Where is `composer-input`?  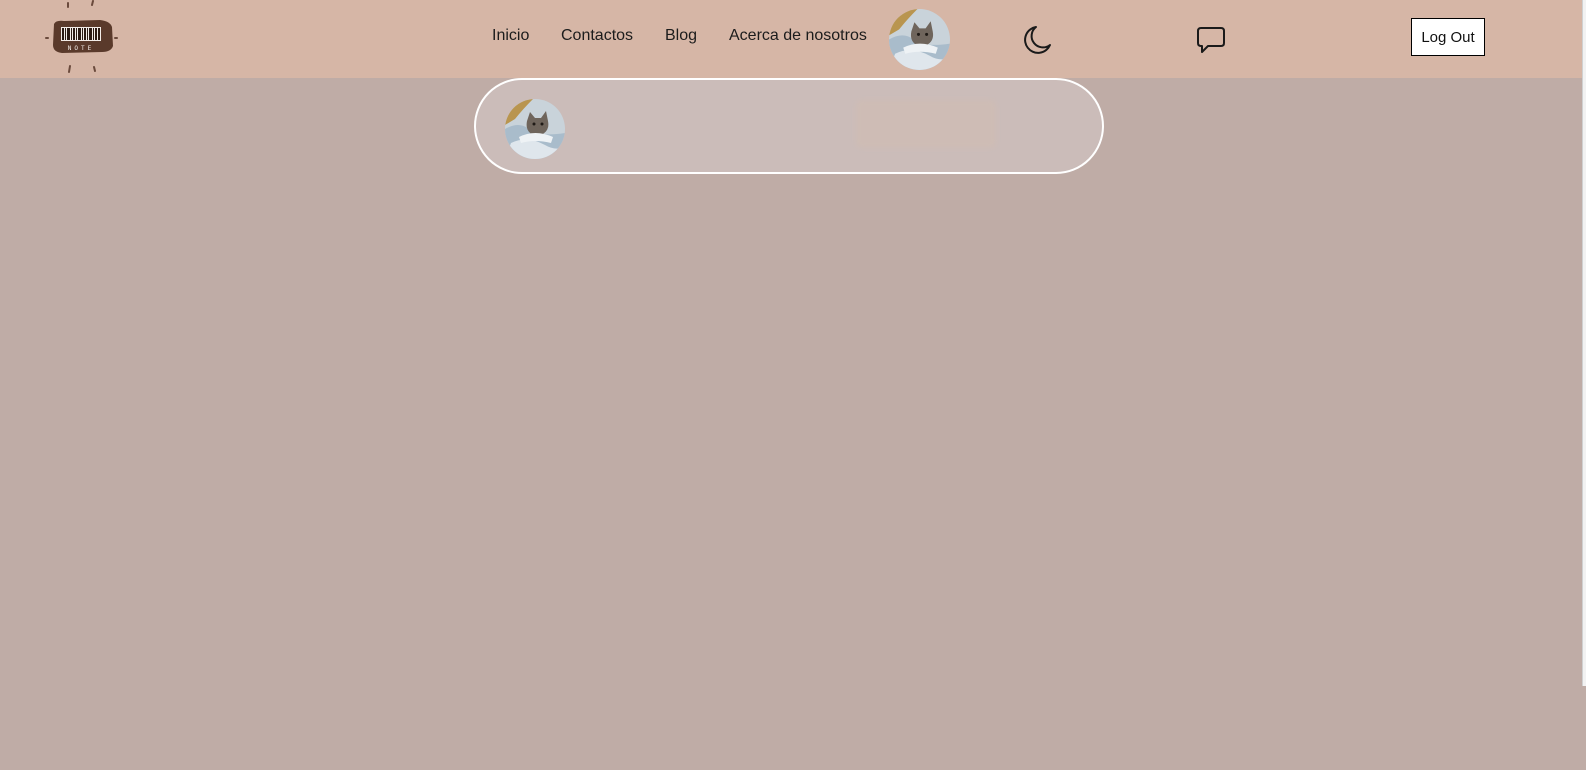 composer-input is located at coordinates (926, 124).